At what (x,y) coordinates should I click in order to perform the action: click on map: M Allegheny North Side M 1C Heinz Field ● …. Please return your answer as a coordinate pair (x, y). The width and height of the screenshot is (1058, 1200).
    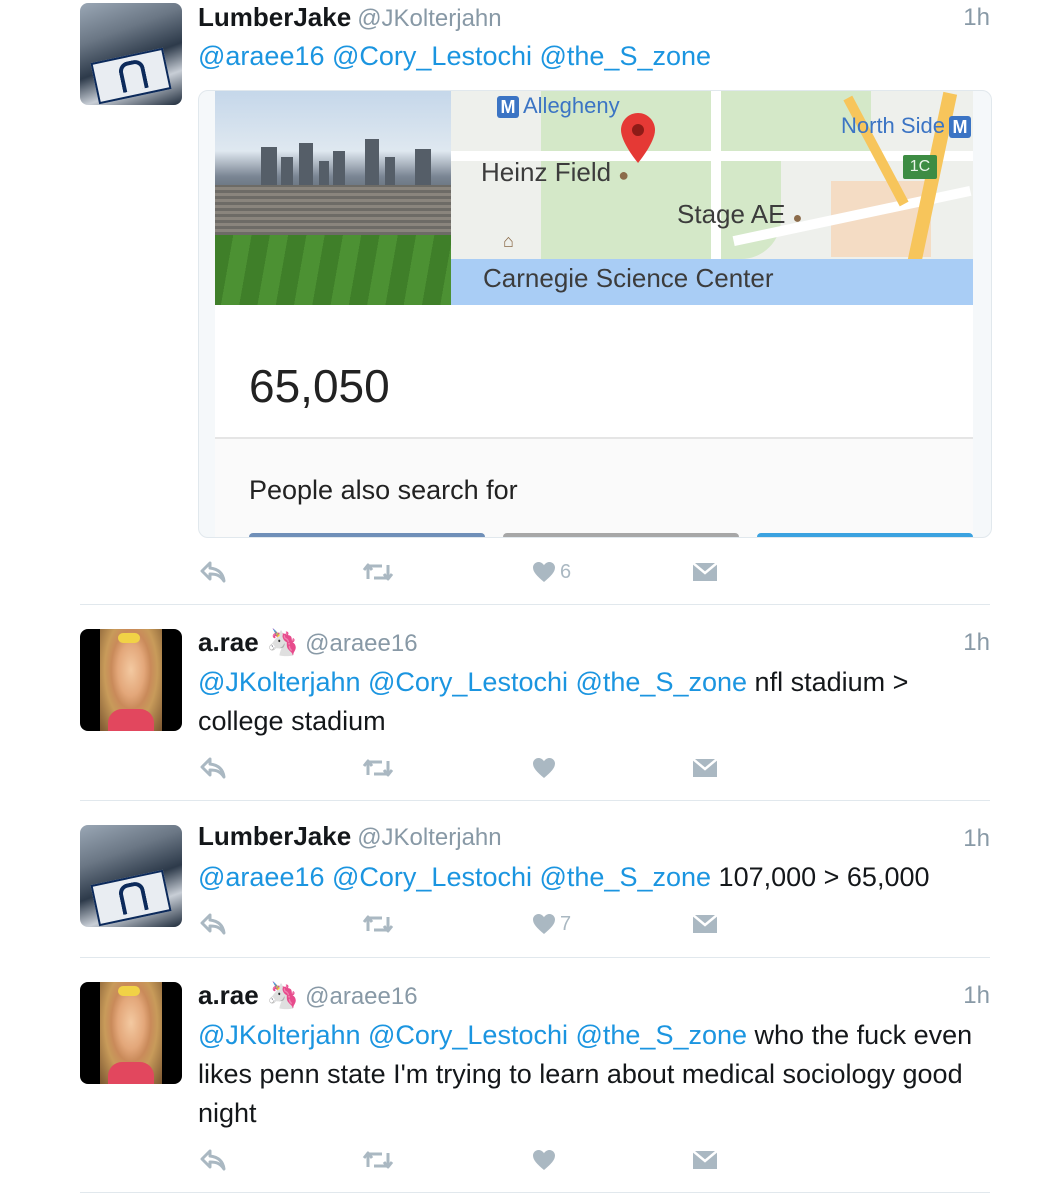
    Looking at the image, I should click on (712, 198).